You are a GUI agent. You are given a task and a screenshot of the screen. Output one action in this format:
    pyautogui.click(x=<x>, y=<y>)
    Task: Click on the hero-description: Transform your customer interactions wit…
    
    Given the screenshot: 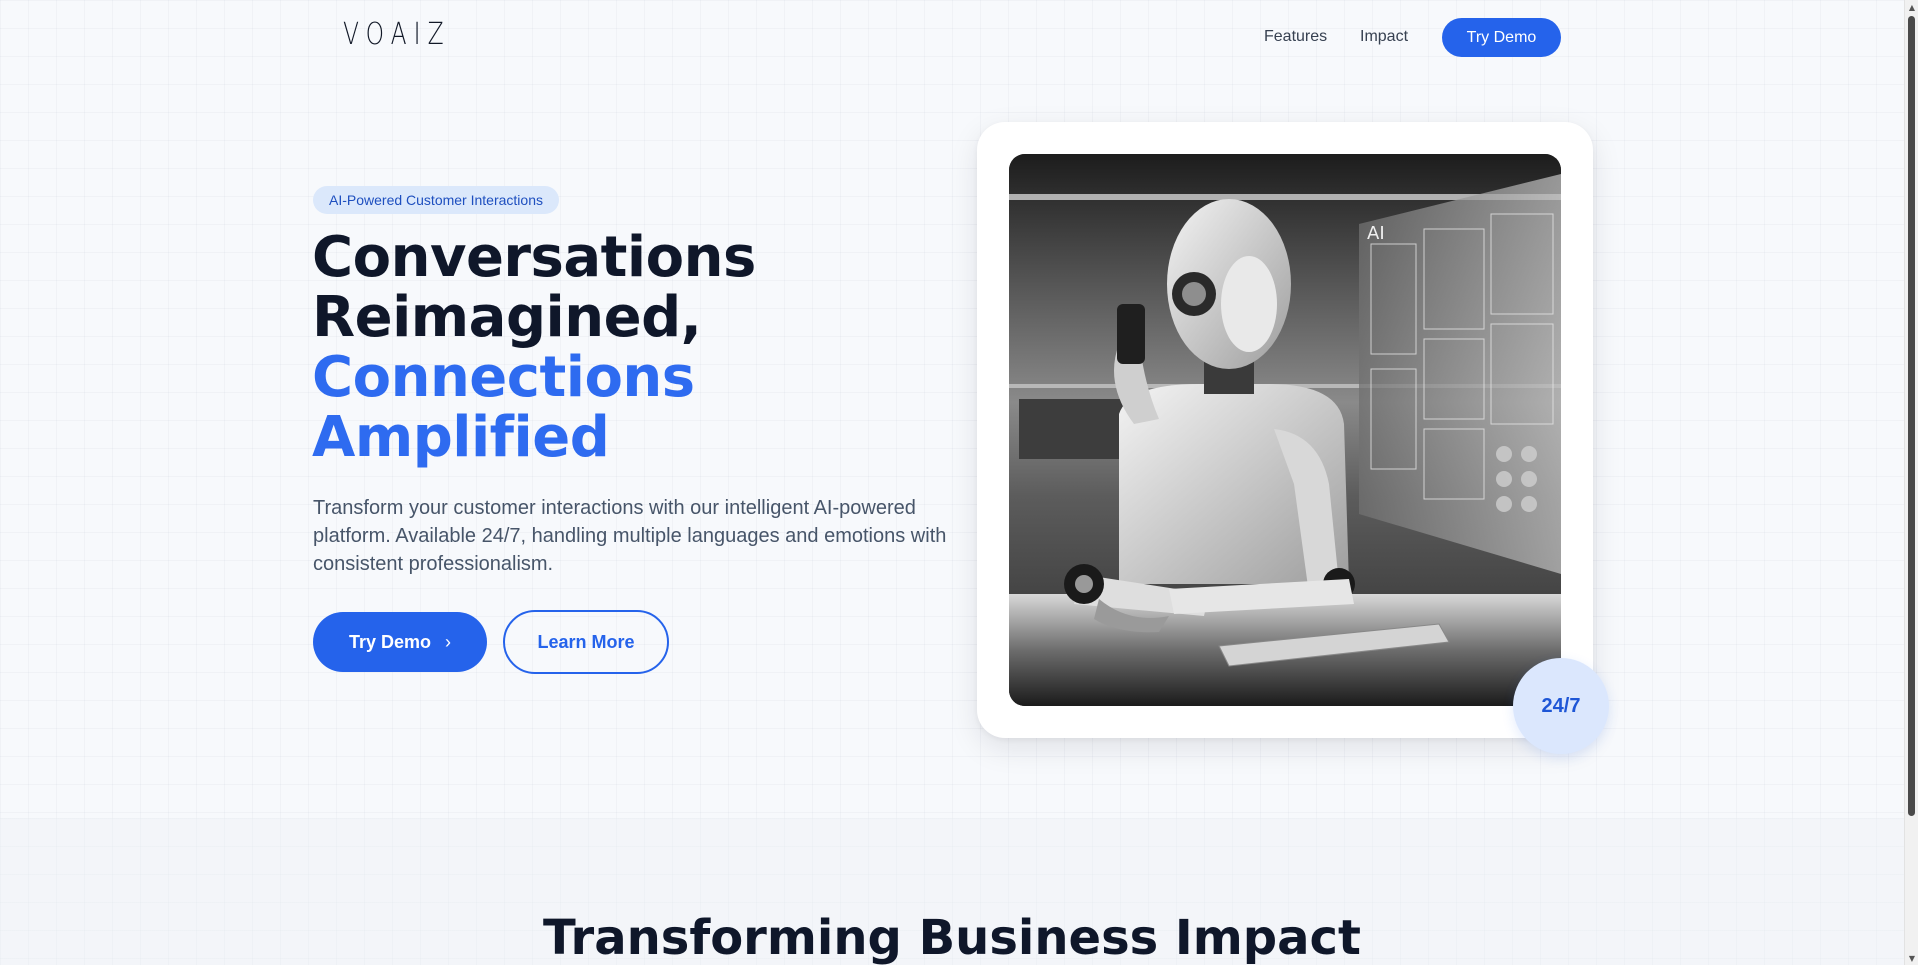 What is the action you would take?
    pyautogui.click(x=630, y=536)
    